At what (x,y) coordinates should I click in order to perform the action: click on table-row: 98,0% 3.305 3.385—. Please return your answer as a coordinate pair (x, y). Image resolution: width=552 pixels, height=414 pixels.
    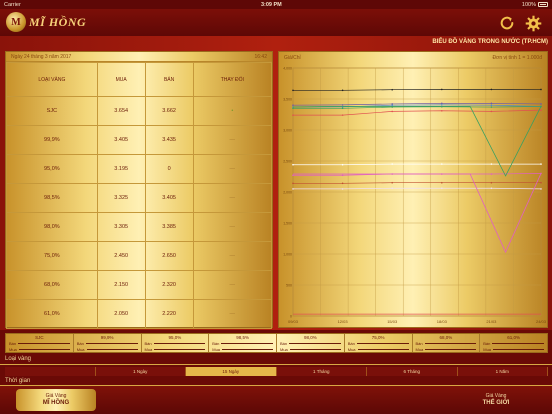
    Looking at the image, I should click on (139, 227).